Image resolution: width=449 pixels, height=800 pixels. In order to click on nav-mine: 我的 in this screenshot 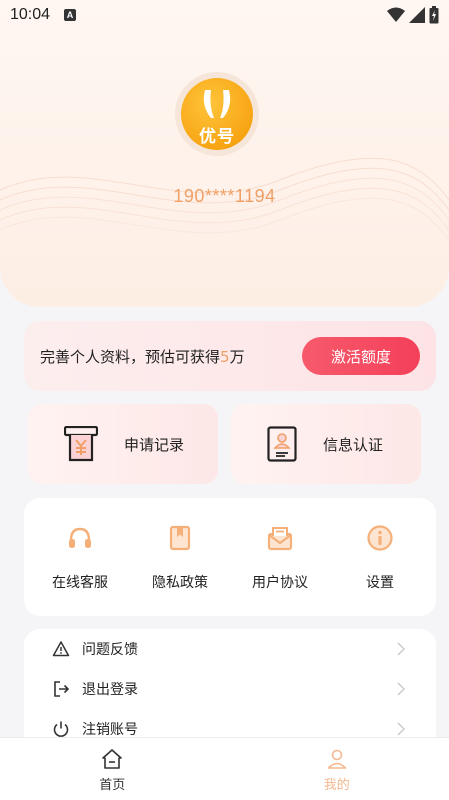, I will do `click(337, 769)`.